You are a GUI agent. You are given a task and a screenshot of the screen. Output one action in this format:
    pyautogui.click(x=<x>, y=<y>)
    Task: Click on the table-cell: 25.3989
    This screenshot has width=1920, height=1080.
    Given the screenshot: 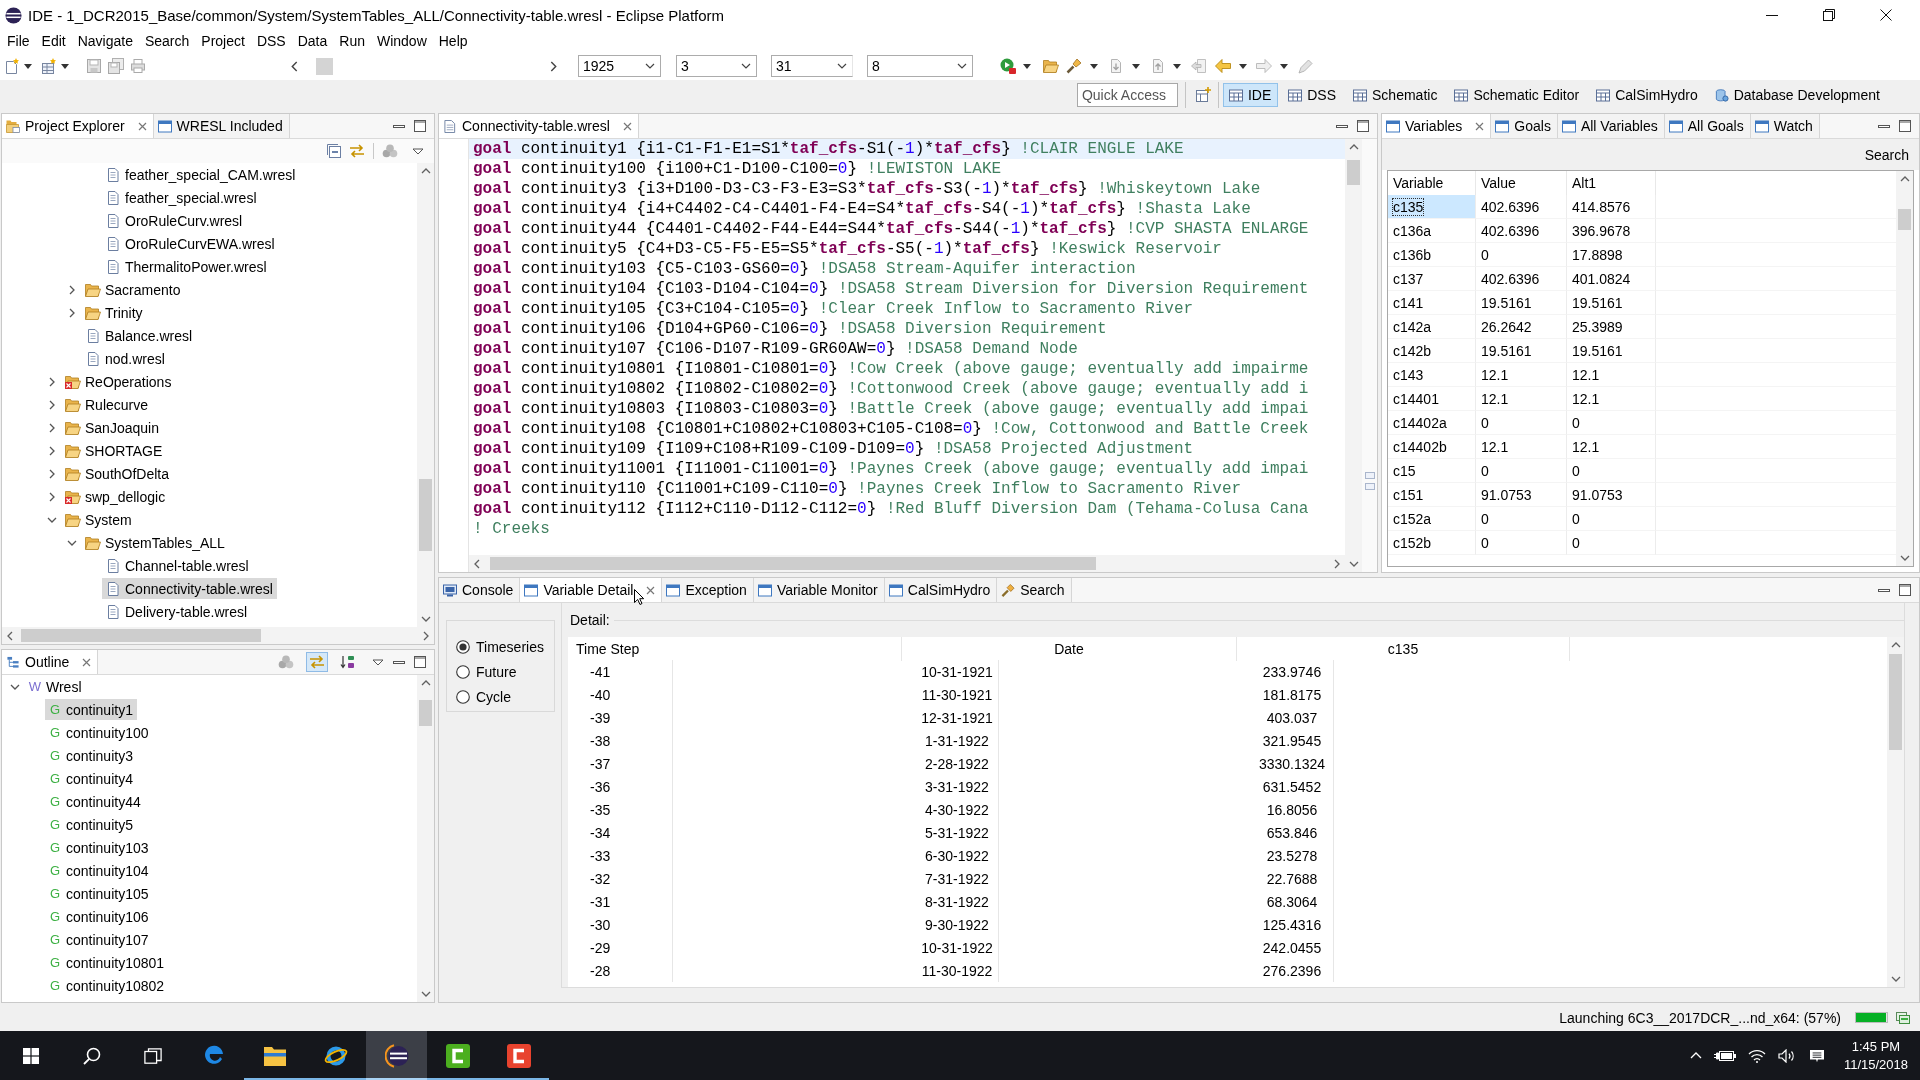 What is the action you would take?
    pyautogui.click(x=1611, y=327)
    